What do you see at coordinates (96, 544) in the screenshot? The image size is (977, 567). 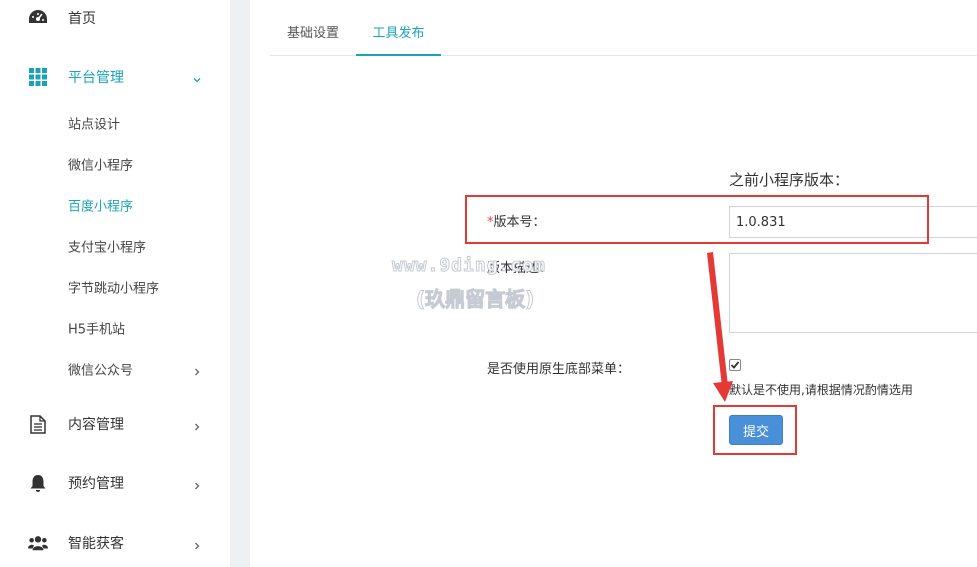 I see `sidebar-item-label: 智能获客` at bounding box center [96, 544].